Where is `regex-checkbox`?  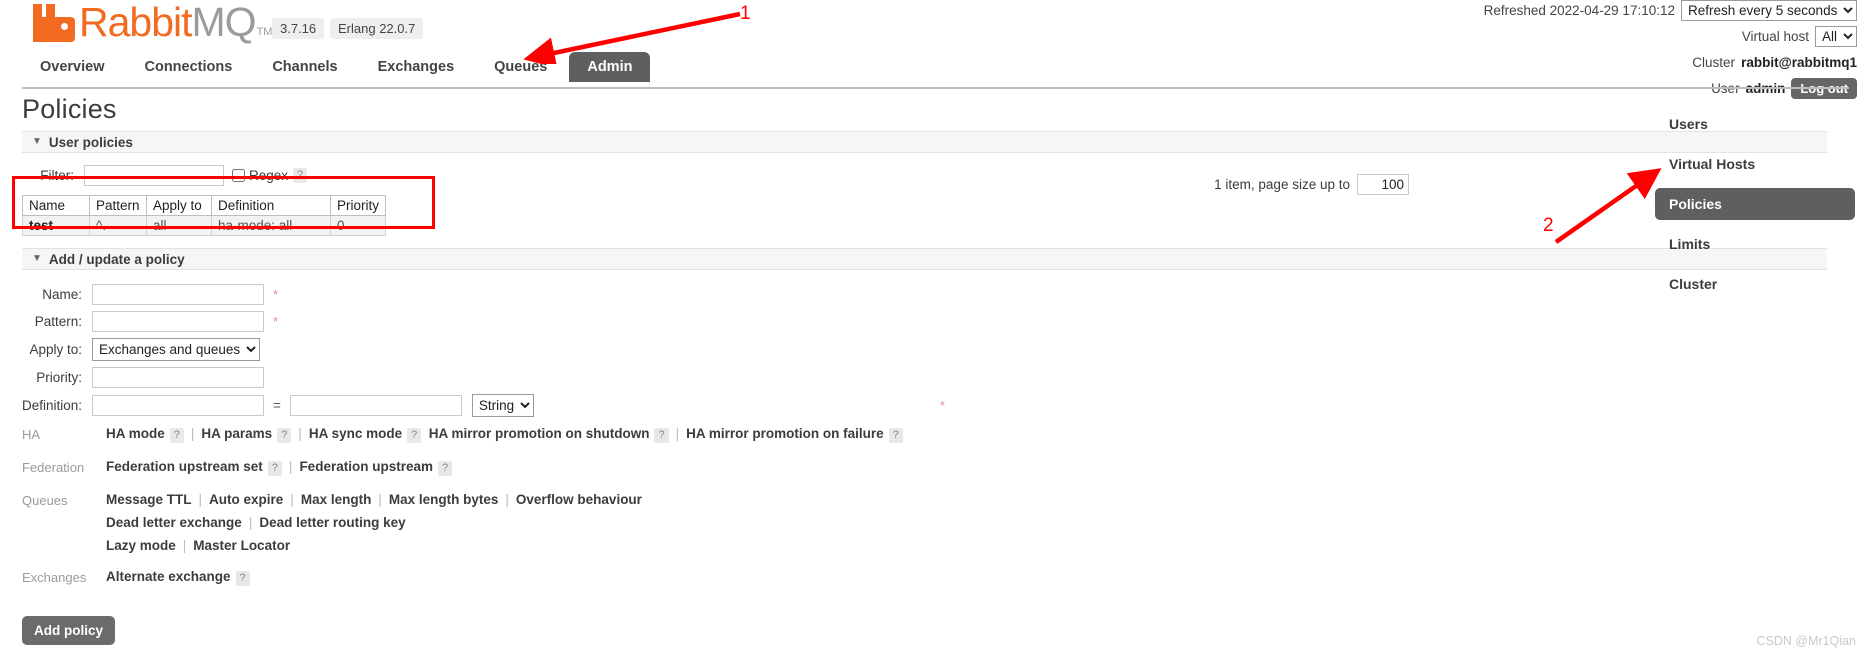 regex-checkbox is located at coordinates (238, 175).